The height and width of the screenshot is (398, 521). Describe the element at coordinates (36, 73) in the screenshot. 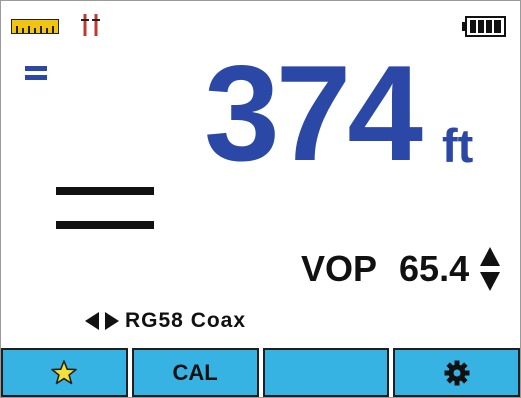

I see `equals-indicator-icon` at that location.